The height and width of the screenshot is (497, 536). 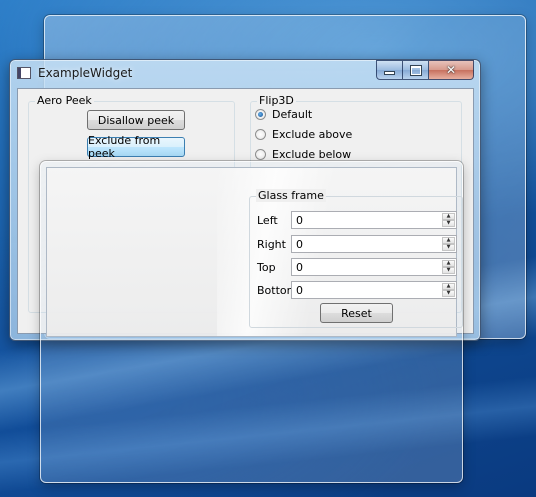 I want to click on flip3d-option-default: Default, so click(x=283, y=114).